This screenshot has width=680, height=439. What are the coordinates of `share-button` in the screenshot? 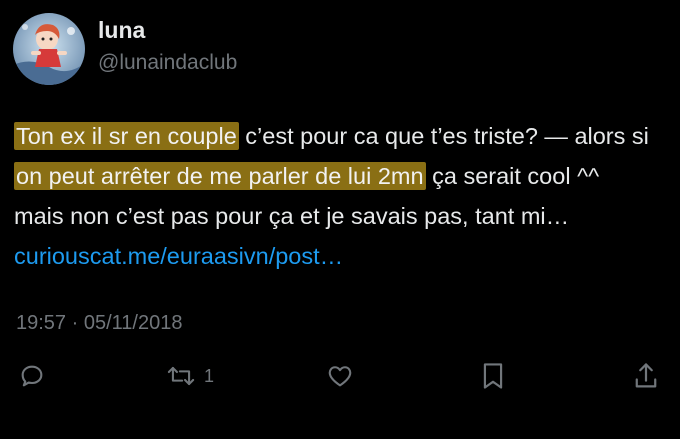 It's located at (646, 376).